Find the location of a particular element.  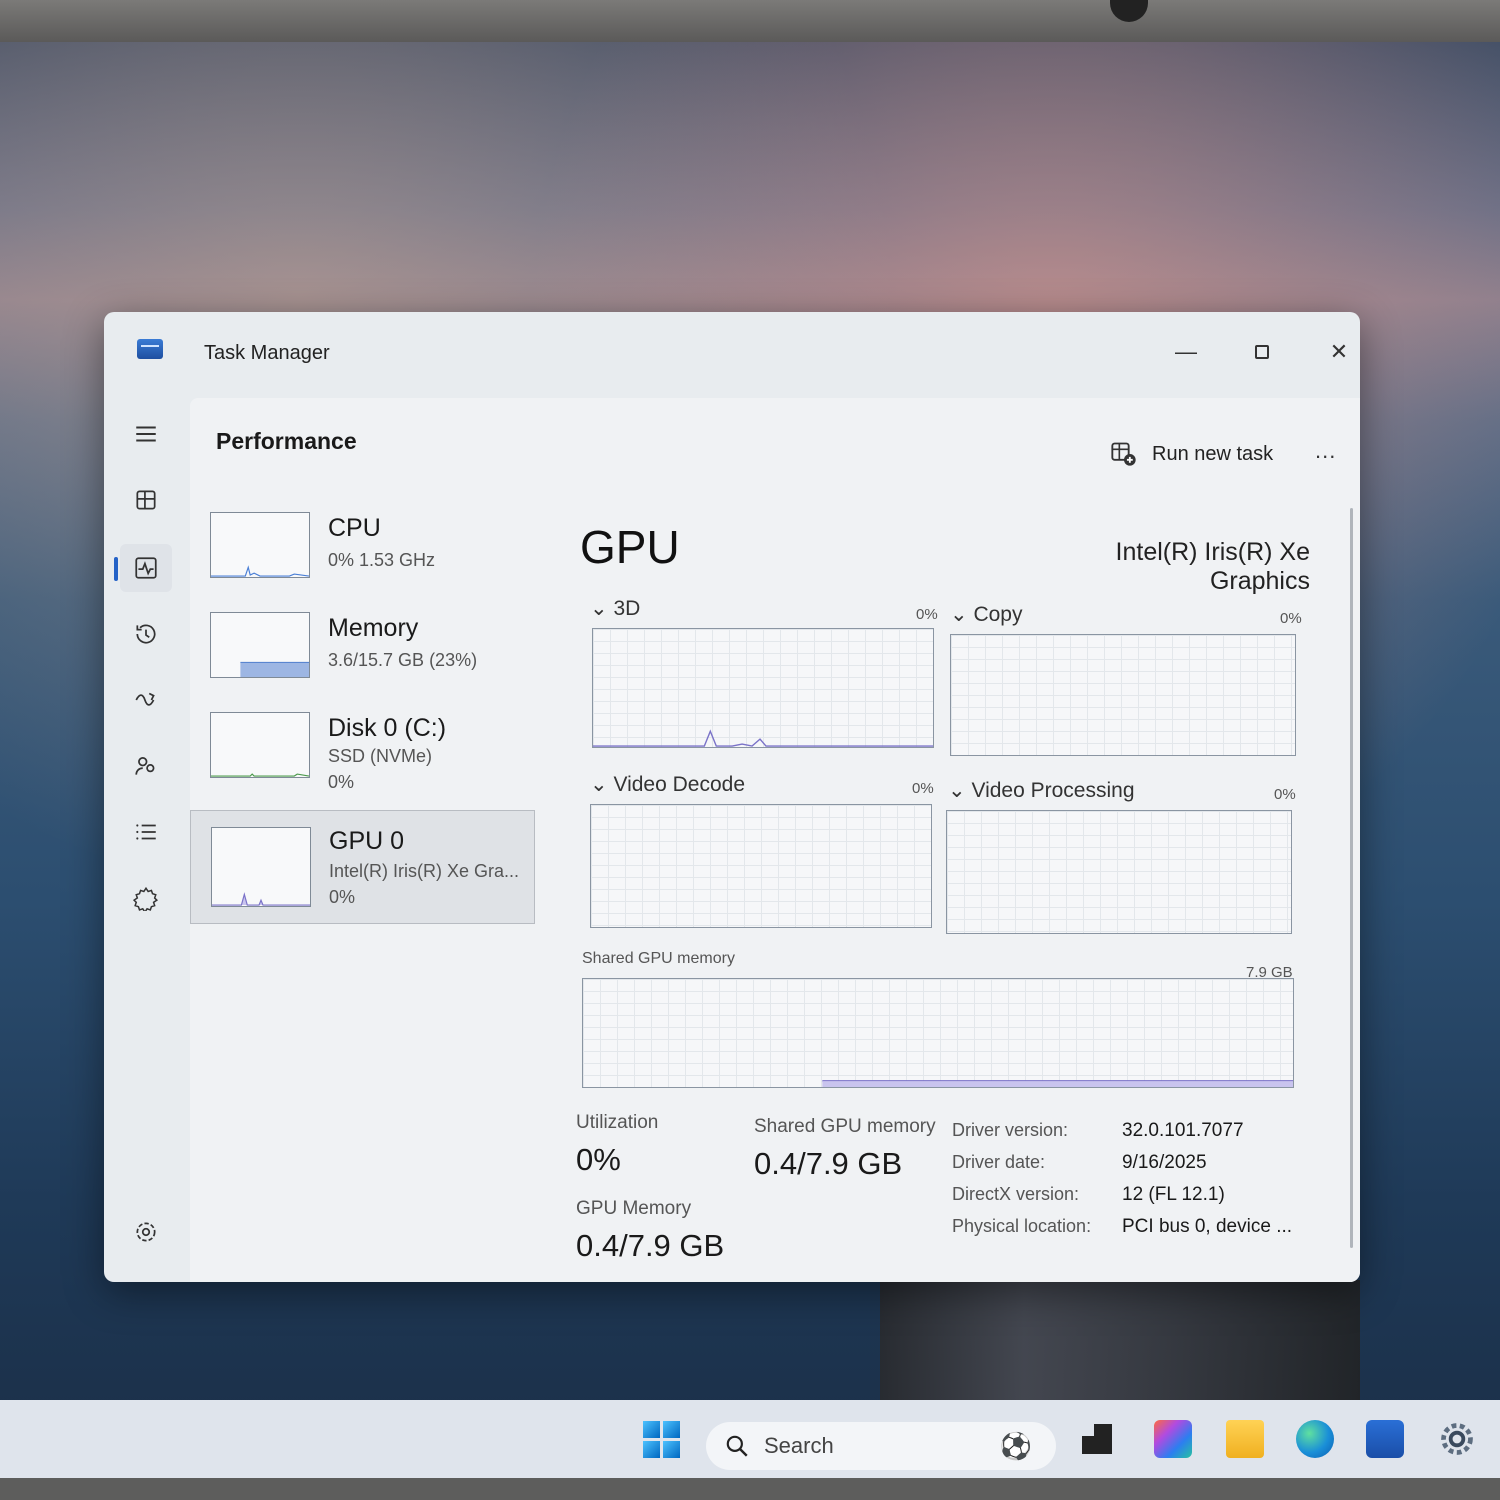

info-key: Driver version: is located at coordinates (1010, 1130).